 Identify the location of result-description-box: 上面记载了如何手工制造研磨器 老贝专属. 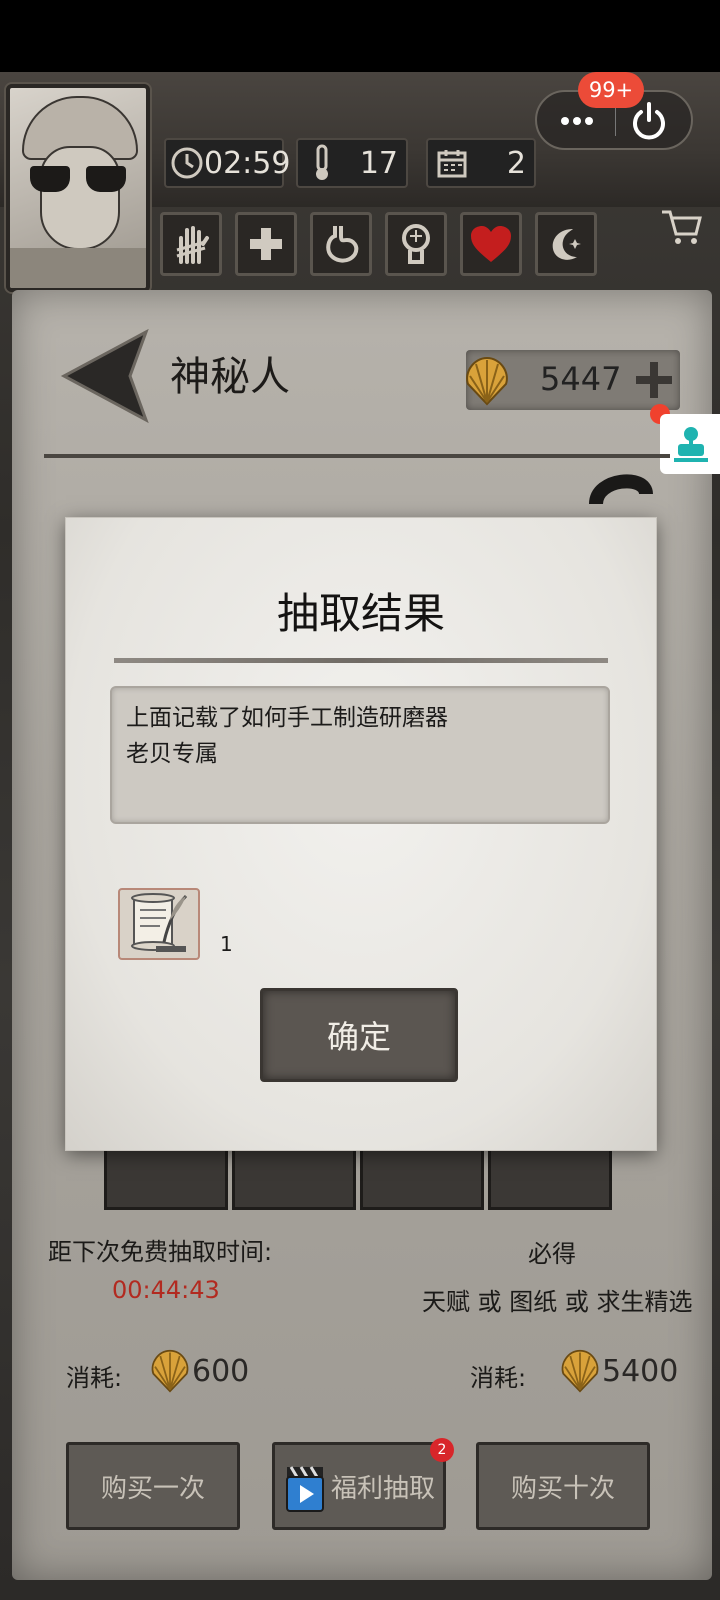
(360, 755).